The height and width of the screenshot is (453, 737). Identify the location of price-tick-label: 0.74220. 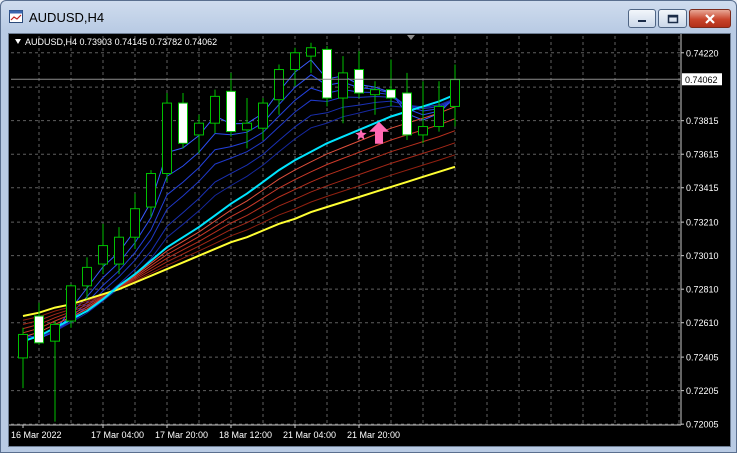
(702, 53).